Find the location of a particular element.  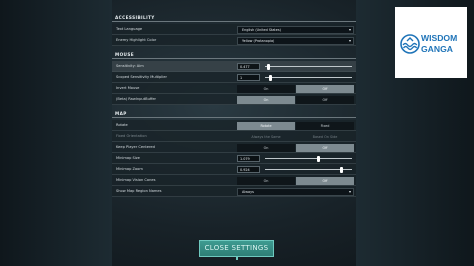

dropdown-value: Yellow (Protanopia) is located at coordinates (258, 41).